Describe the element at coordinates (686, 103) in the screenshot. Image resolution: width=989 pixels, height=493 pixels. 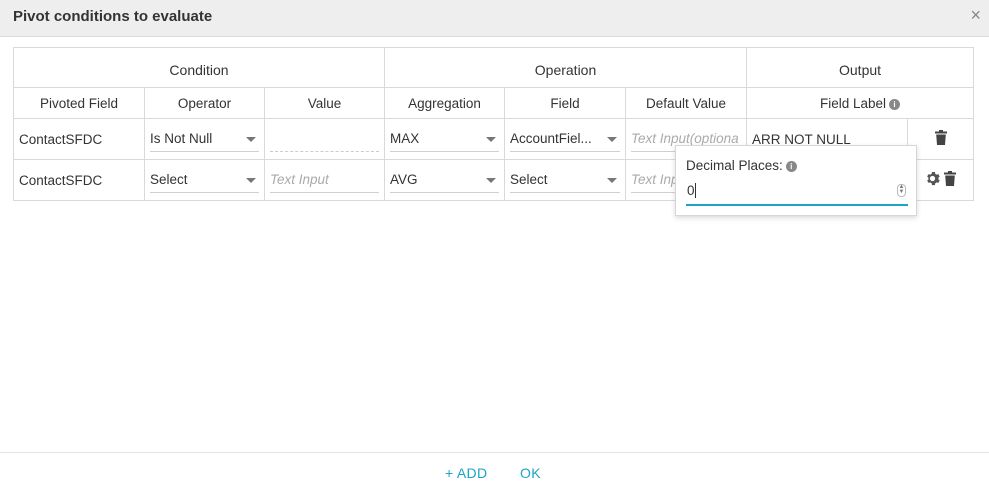
I see `col-default-value: Default Value` at that location.